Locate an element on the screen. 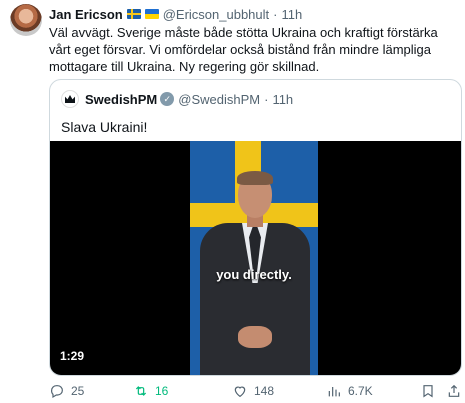 The image size is (465, 403). views-button: 6.7K is located at coordinates (349, 391).